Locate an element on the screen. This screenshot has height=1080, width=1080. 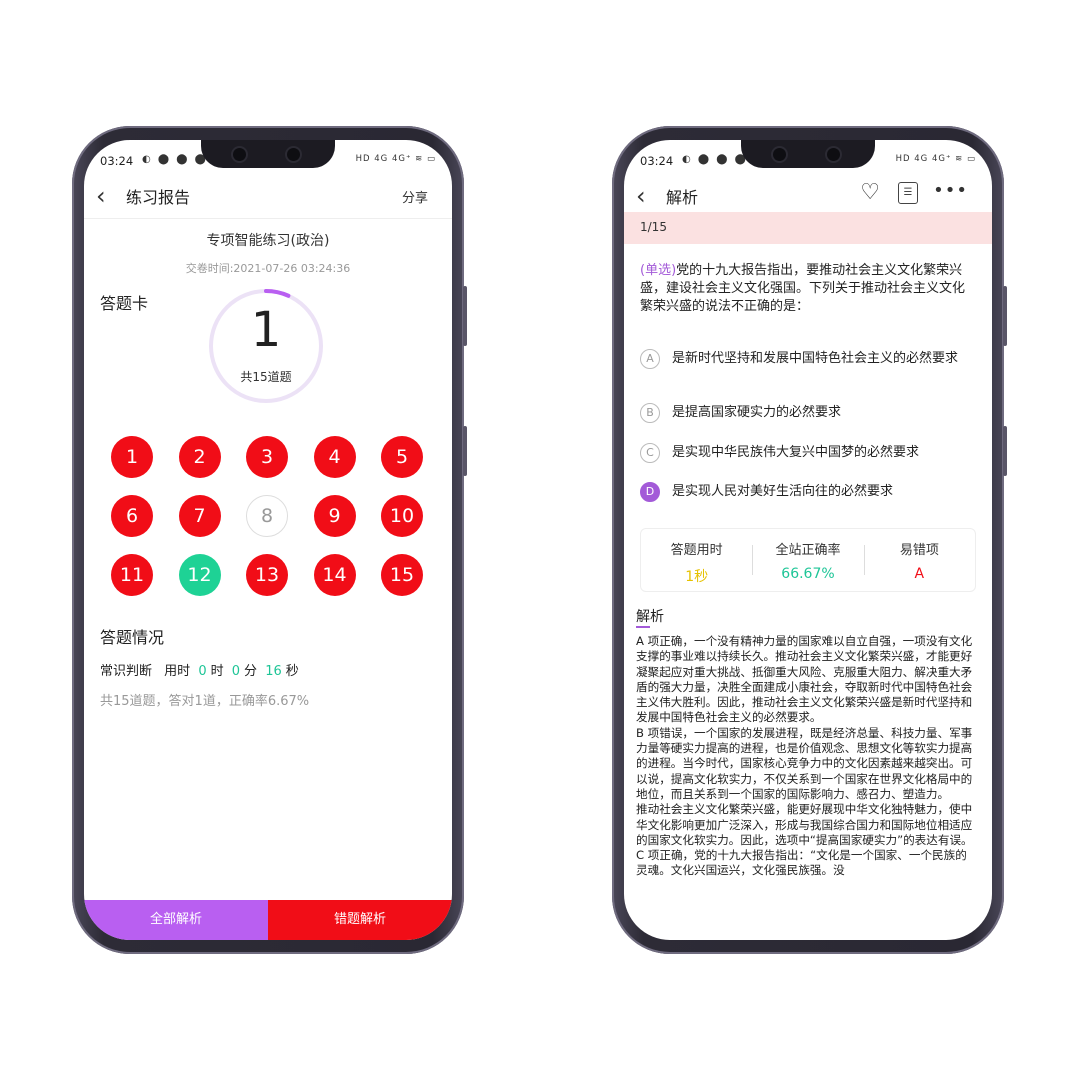
hours-value: 0 is located at coordinates (202, 671).